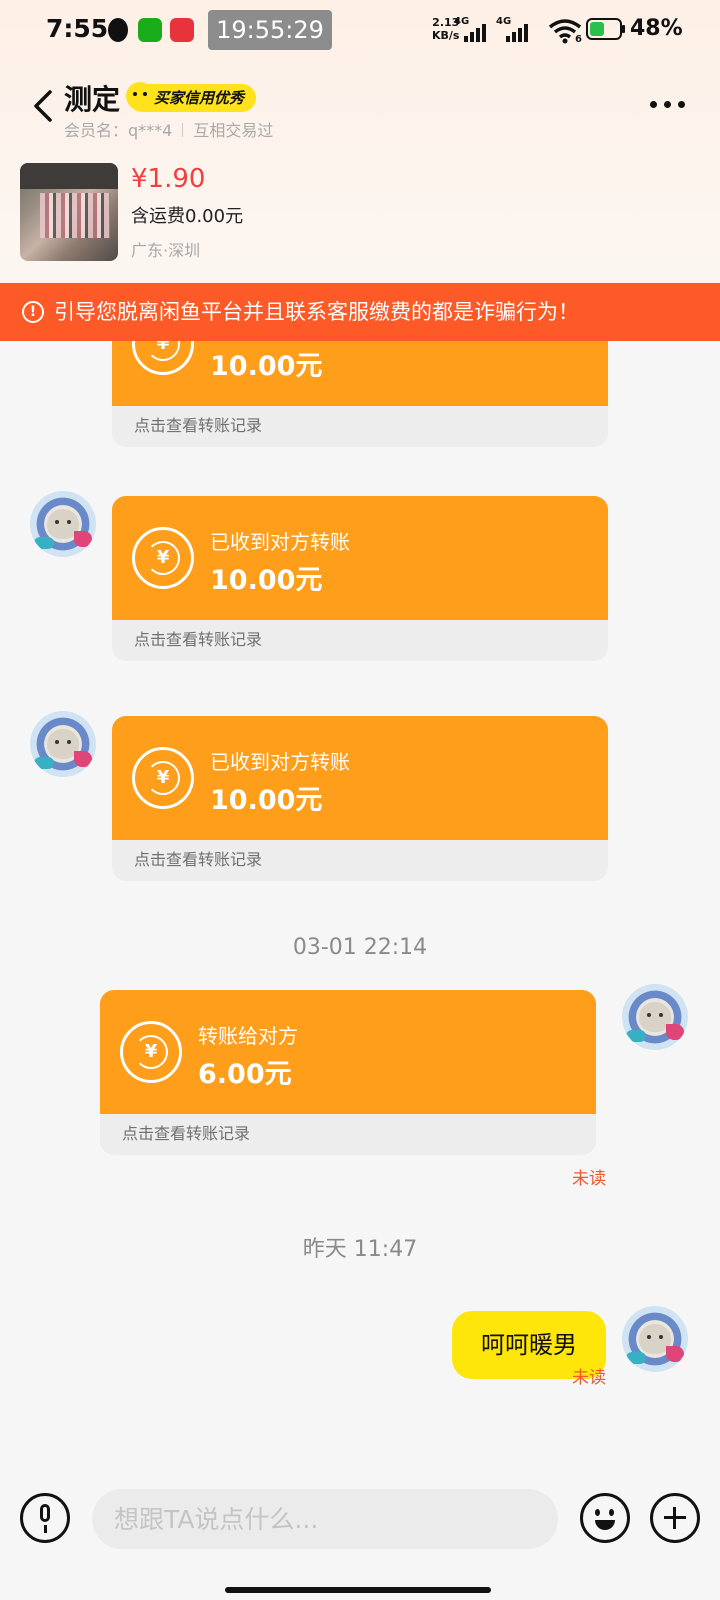  What do you see at coordinates (77, 28) in the screenshot?
I see `status-time: 7:55` at bounding box center [77, 28].